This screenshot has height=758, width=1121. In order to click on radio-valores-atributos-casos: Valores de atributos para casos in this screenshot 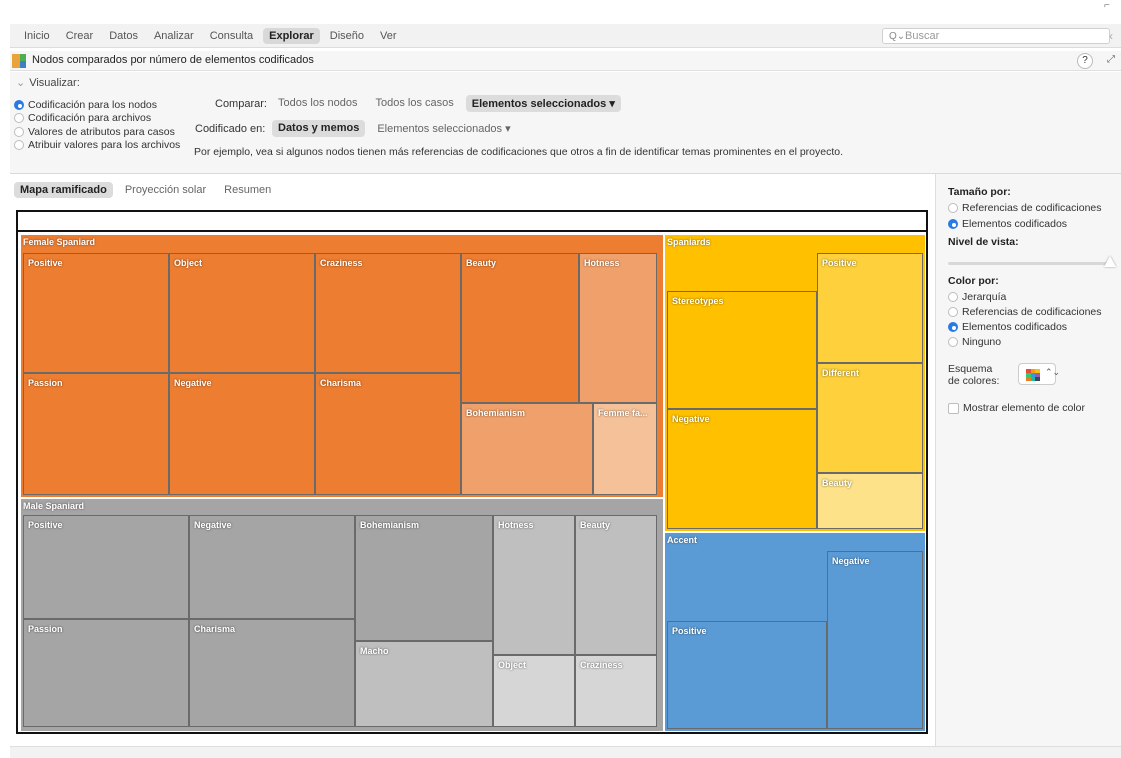, I will do `click(97, 132)`.